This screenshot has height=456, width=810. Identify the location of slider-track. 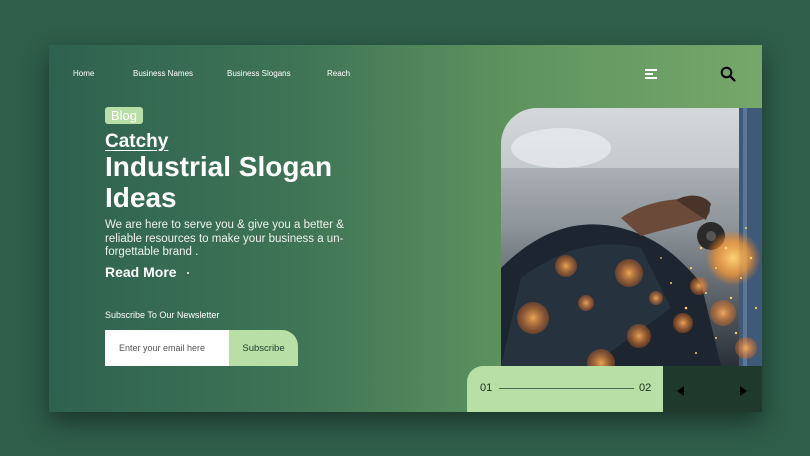
(566, 388).